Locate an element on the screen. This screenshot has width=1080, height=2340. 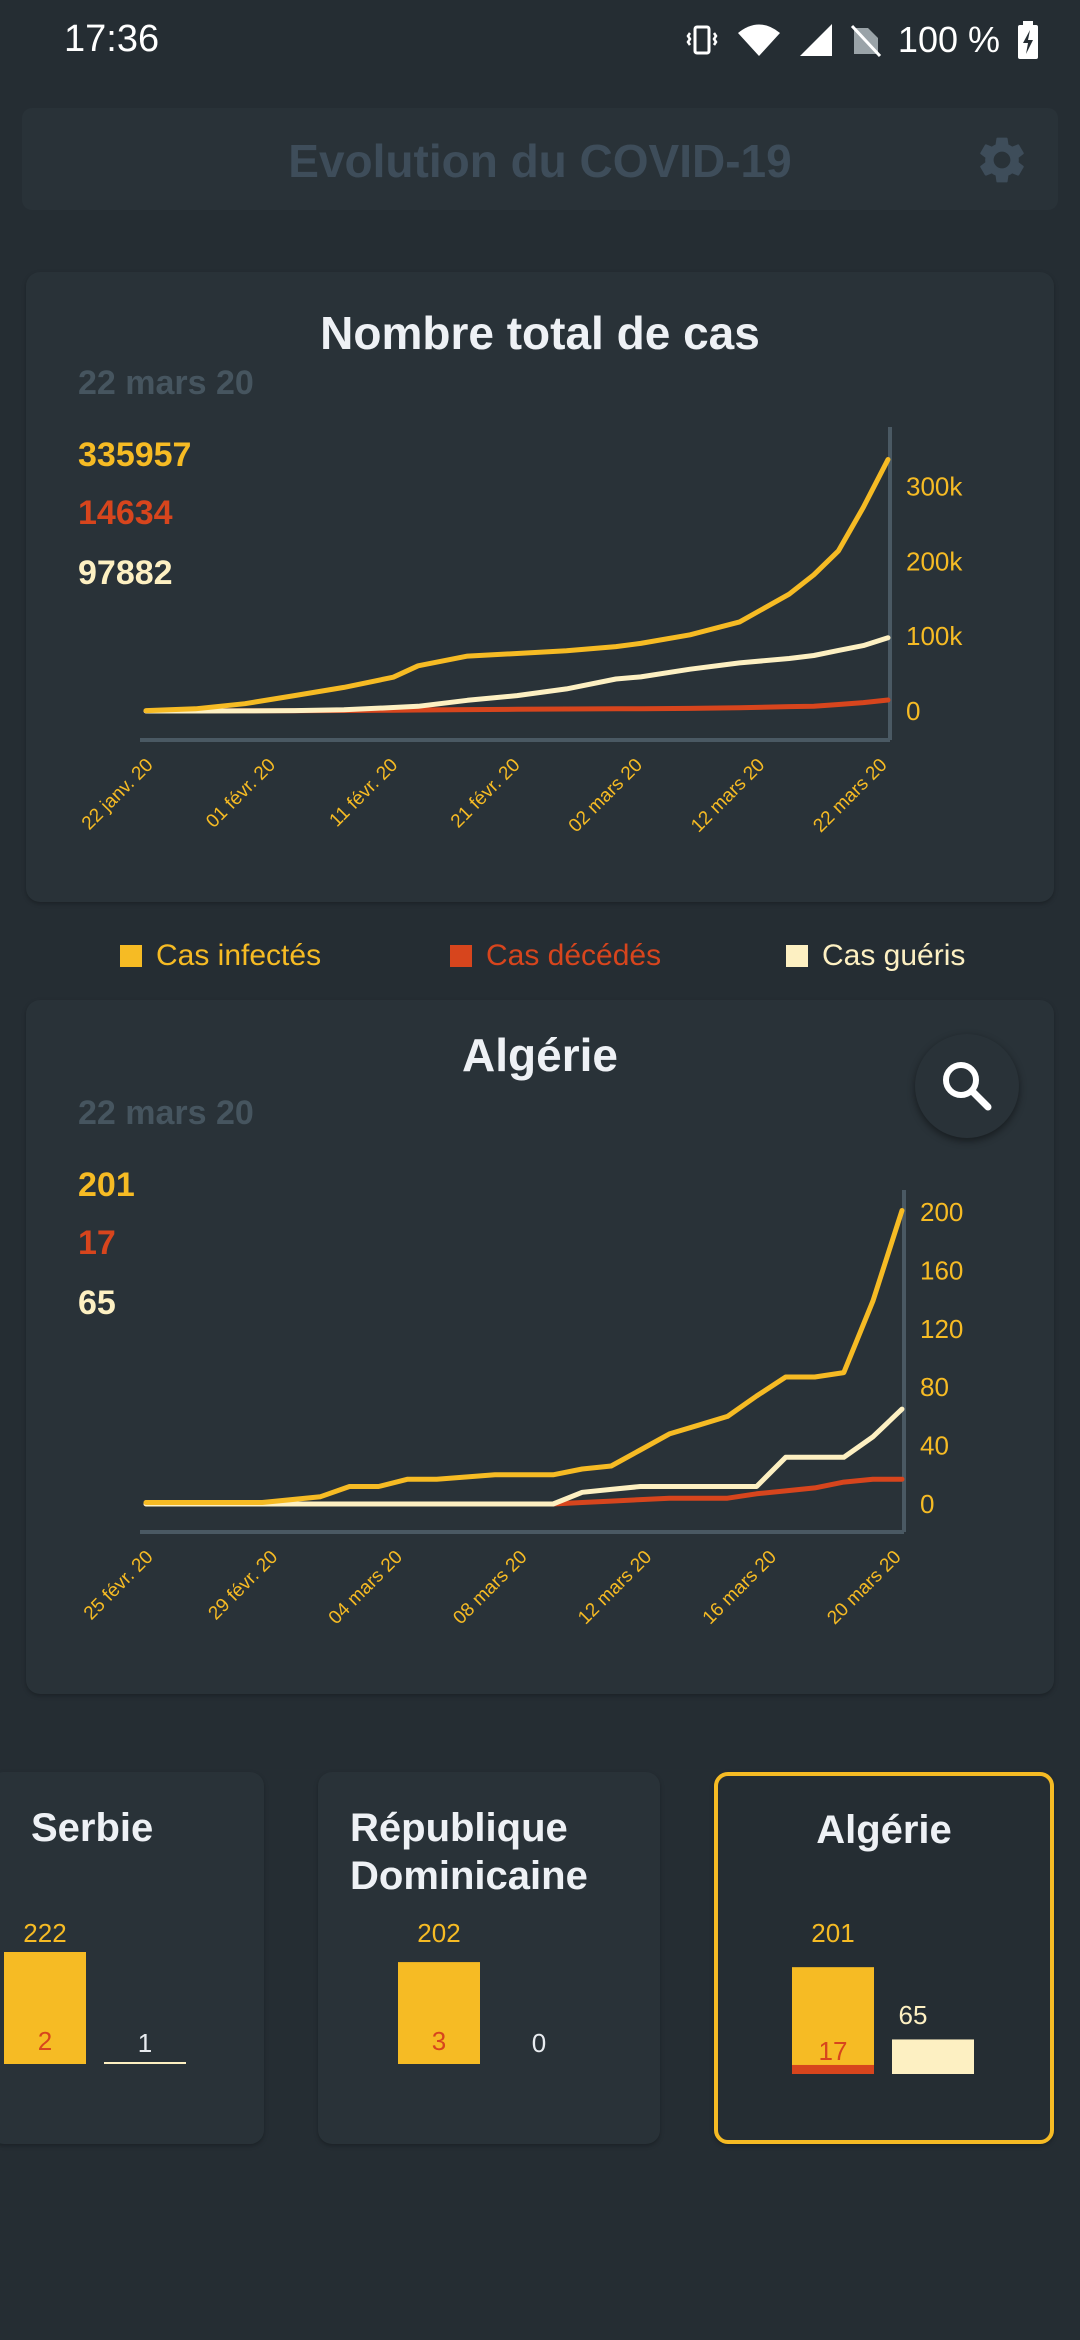
x-tick-label: 08 mars 20 is located at coordinates (490, 1588).